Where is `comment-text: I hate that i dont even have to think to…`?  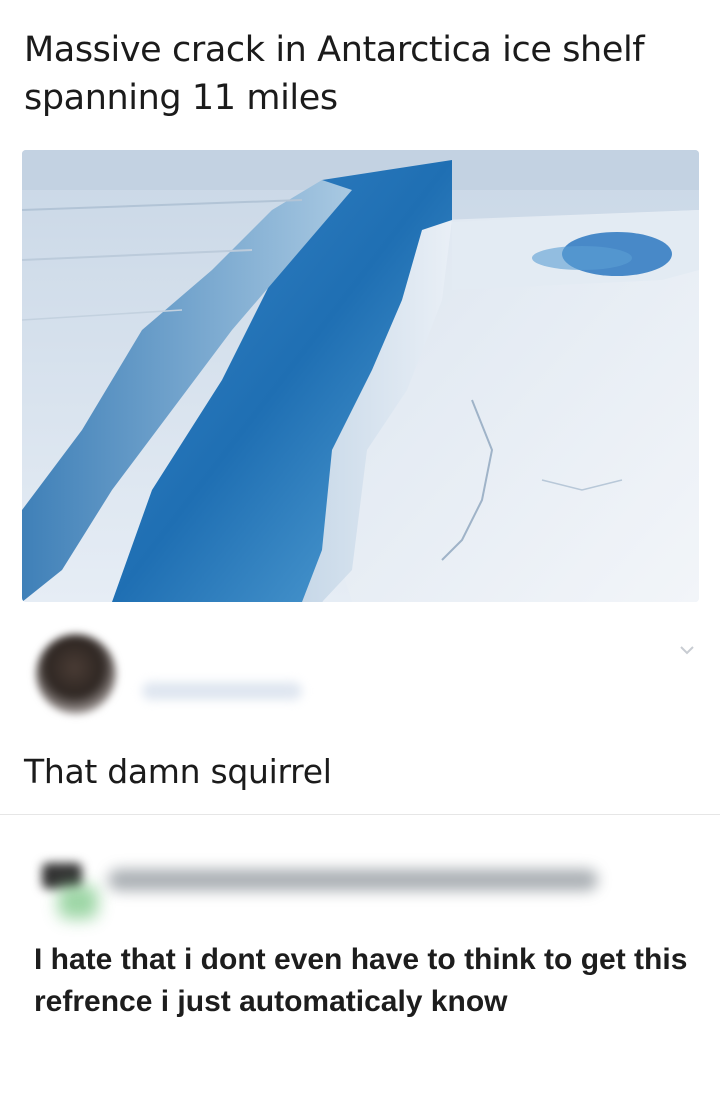 comment-text: I hate that i dont even have to think to… is located at coordinates (361, 980).